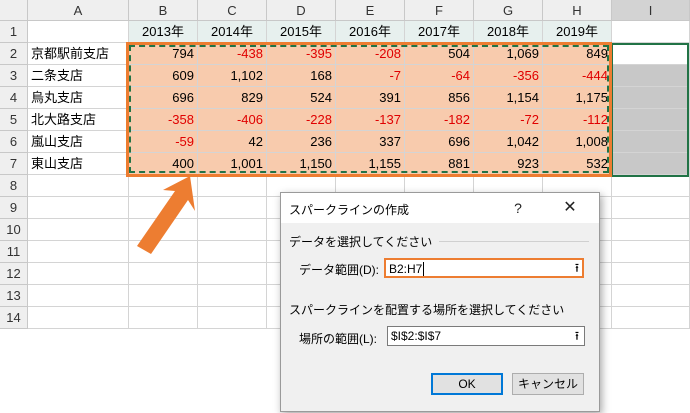 The height and width of the screenshot is (413, 690). I want to click on branch-name: 北大路支店, so click(78, 120).